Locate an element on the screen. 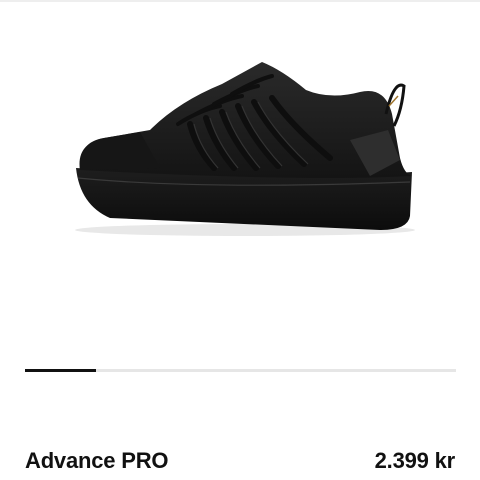 The width and height of the screenshot is (480, 480). carousel-progress-track is located at coordinates (240, 370).